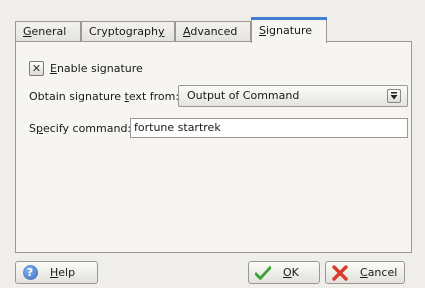 This screenshot has height=288, width=425. I want to click on tab-general-mnemonic: G, so click(27, 31).